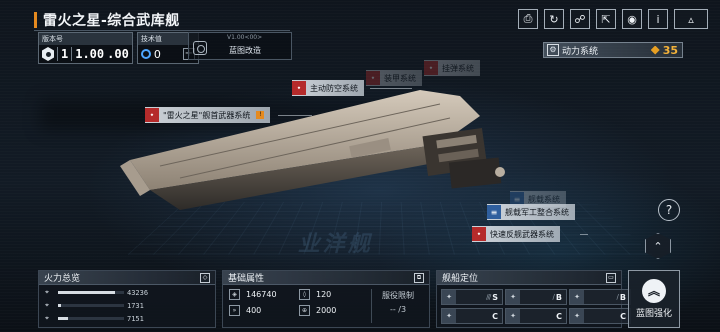 The height and width of the screenshot is (332, 720). Describe the element at coordinates (580, 19) in the screenshot. I see `chart-icon: ☍` at that location.